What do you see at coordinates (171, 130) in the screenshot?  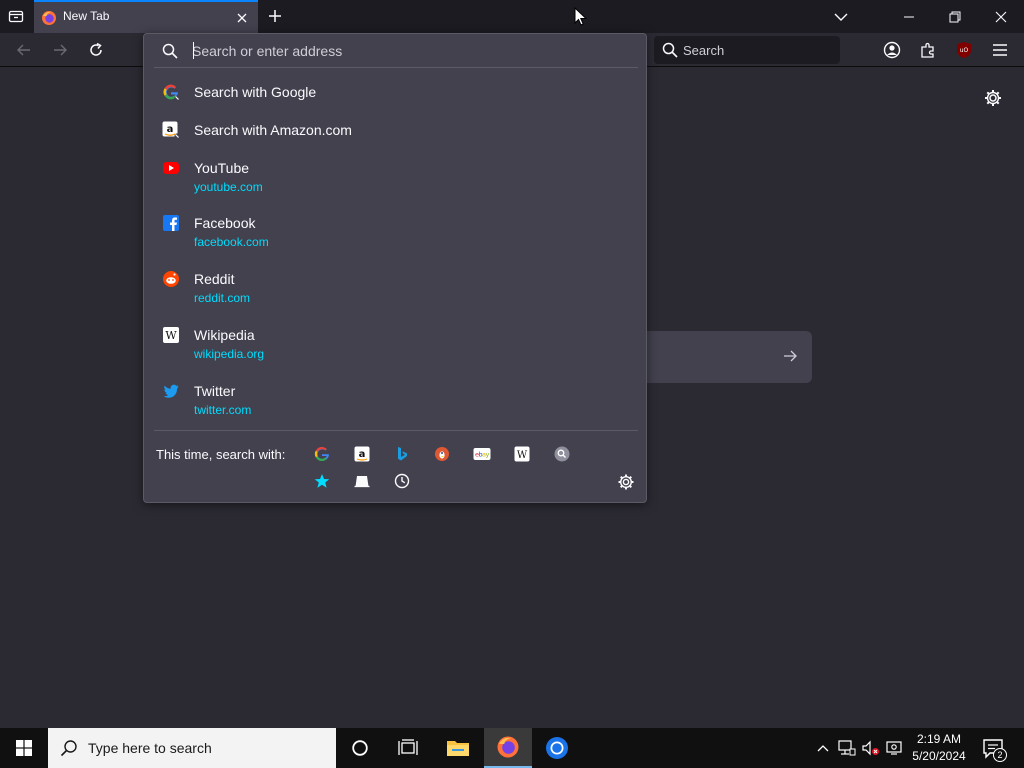 I see `amazon-icon: a` at bounding box center [171, 130].